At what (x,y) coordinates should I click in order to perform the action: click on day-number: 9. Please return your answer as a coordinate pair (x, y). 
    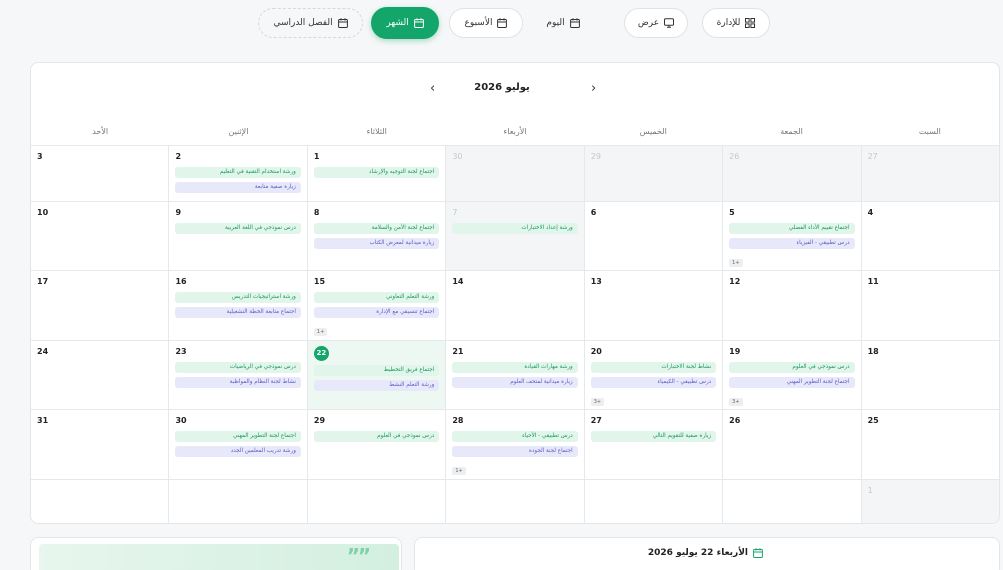
    Looking at the image, I should click on (178, 212).